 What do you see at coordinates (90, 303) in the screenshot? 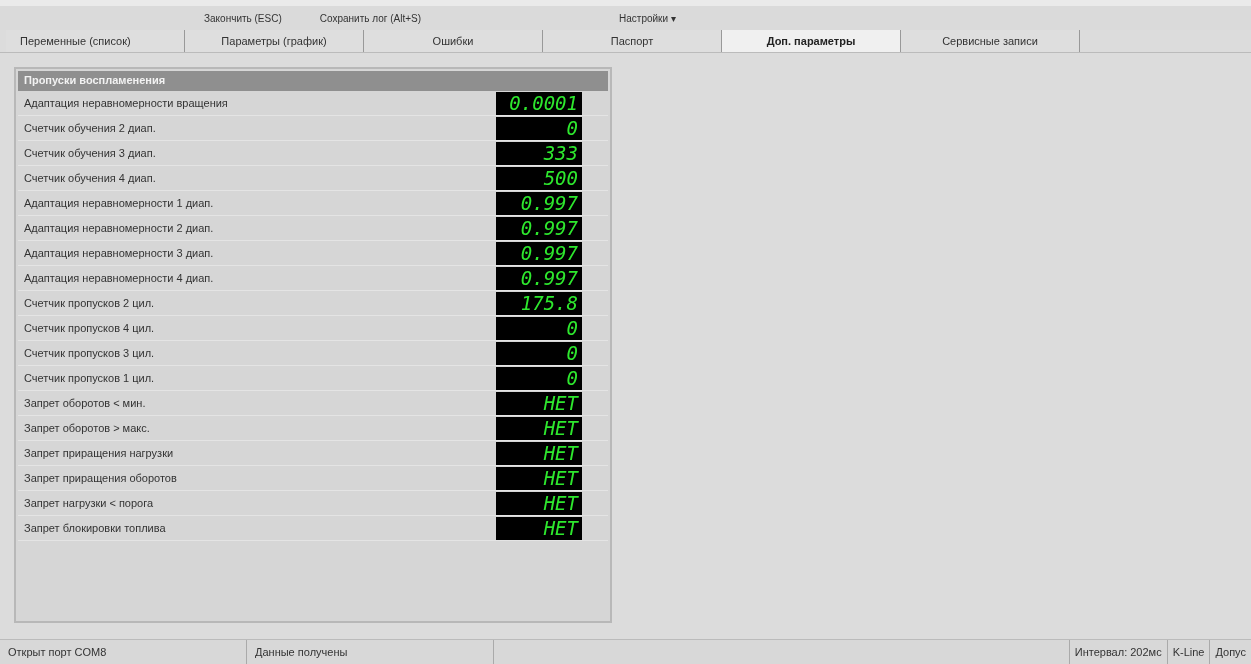
I see `parameter-name: Счетчик пропусков 2 цил.` at bounding box center [90, 303].